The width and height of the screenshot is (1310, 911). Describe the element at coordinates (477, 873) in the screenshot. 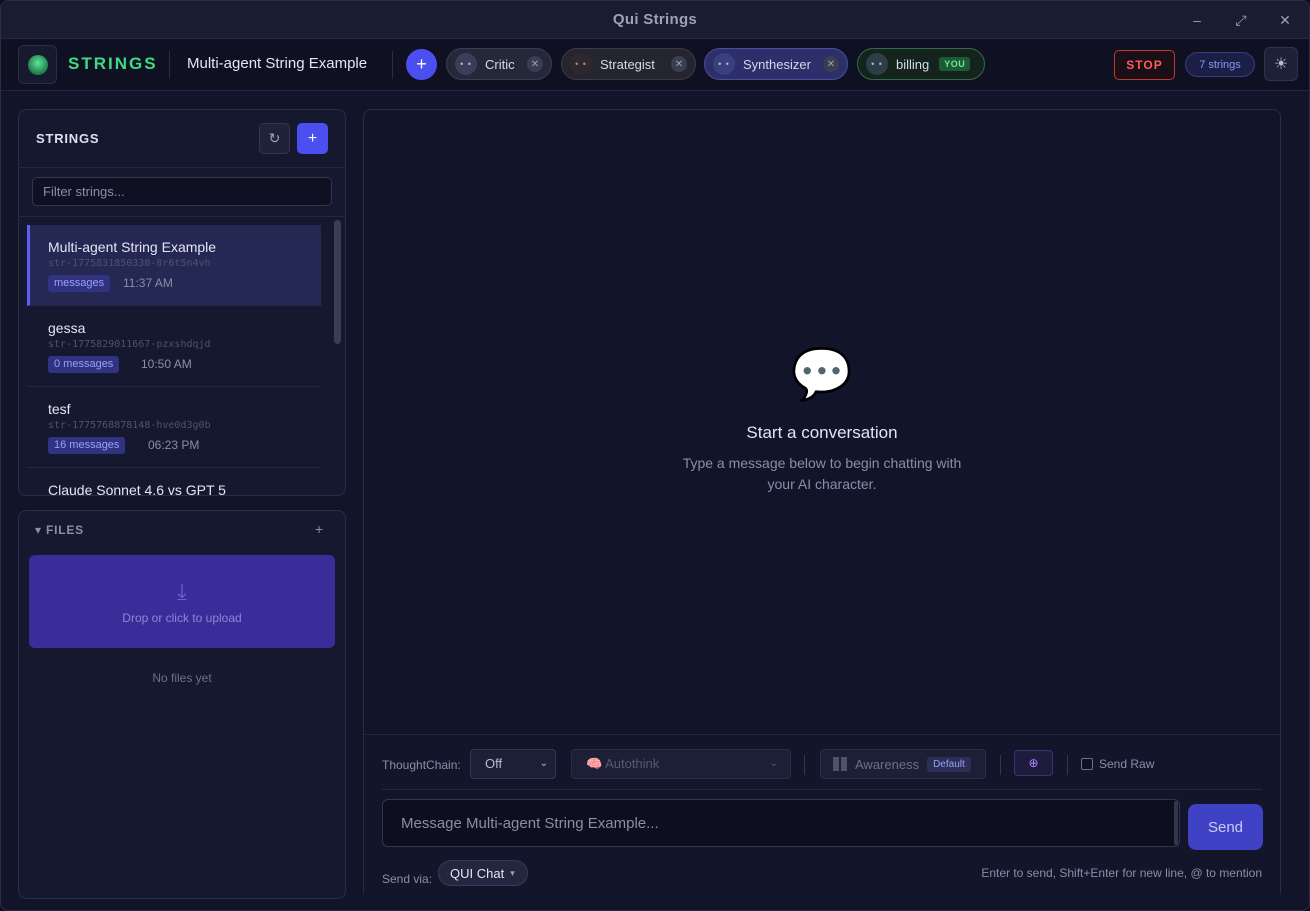

I see `send-via-value: QUI Chat` at that location.